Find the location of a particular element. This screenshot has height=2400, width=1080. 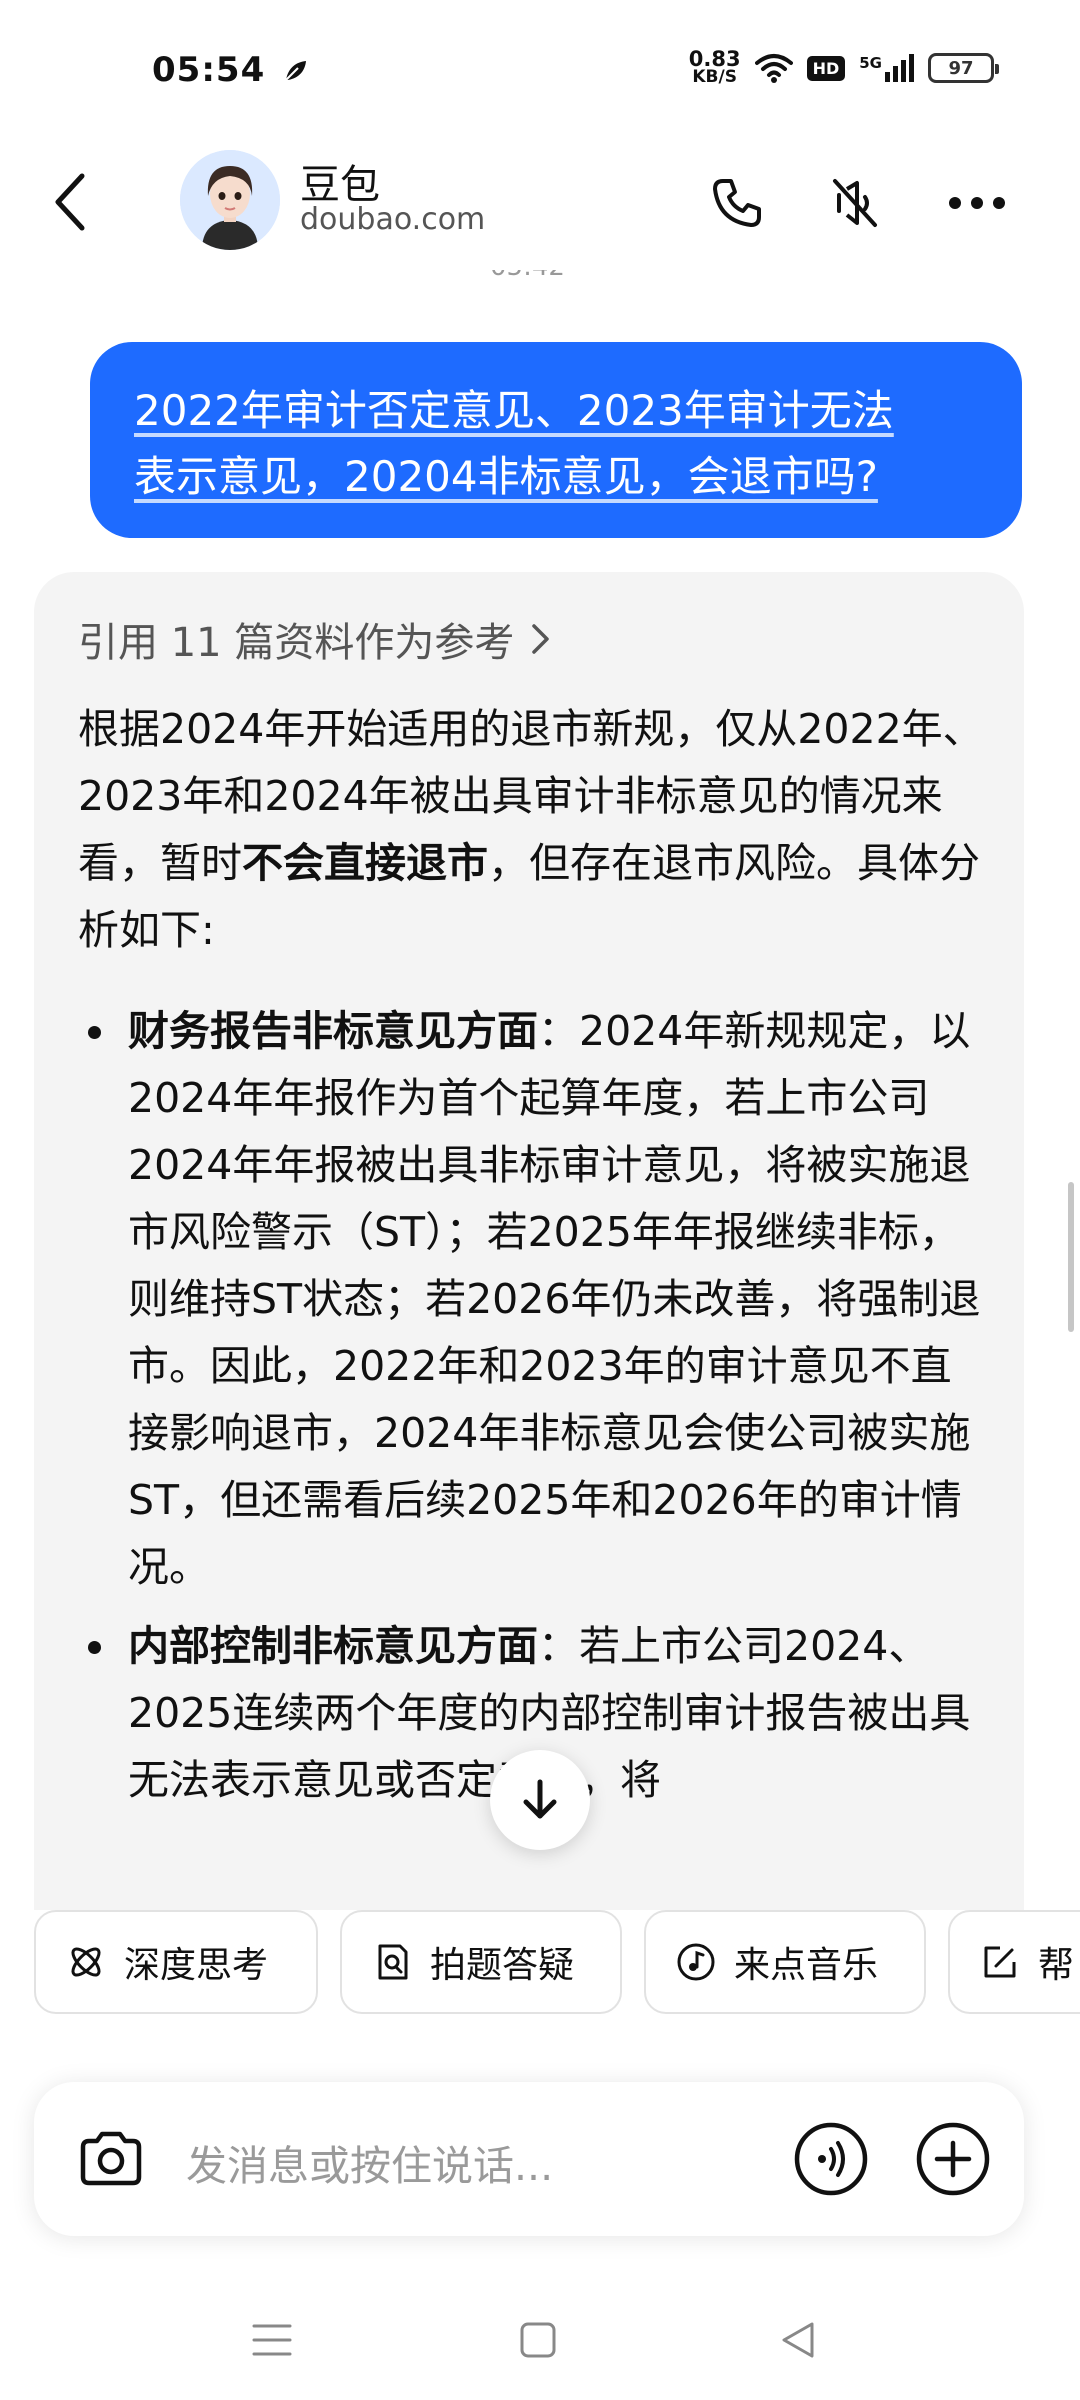

phone-call-button is located at coordinates (737, 203).